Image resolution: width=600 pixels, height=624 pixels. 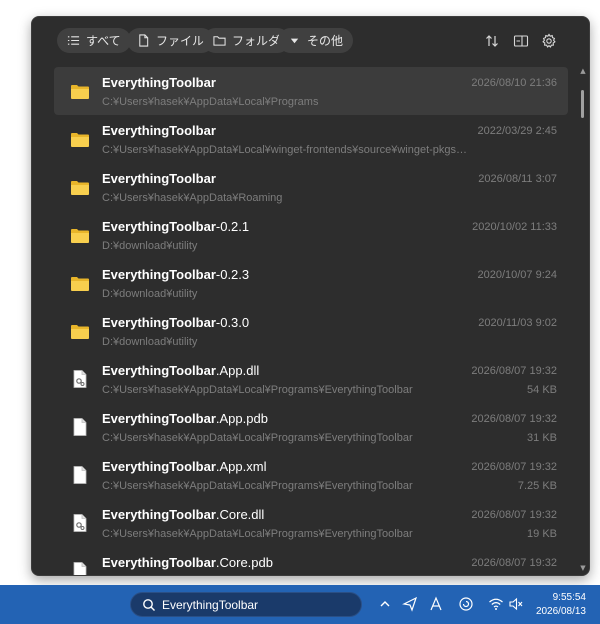 I want to click on filter-all-label: すべて, so click(x=103, y=41).